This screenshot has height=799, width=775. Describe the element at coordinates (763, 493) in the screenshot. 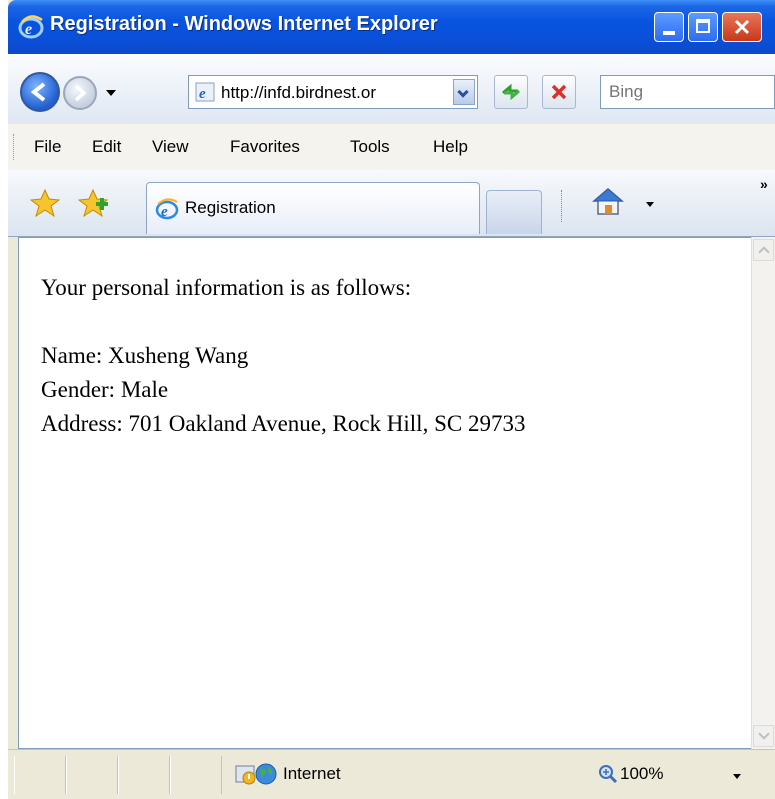

I see `vertical-scrollbar` at that location.